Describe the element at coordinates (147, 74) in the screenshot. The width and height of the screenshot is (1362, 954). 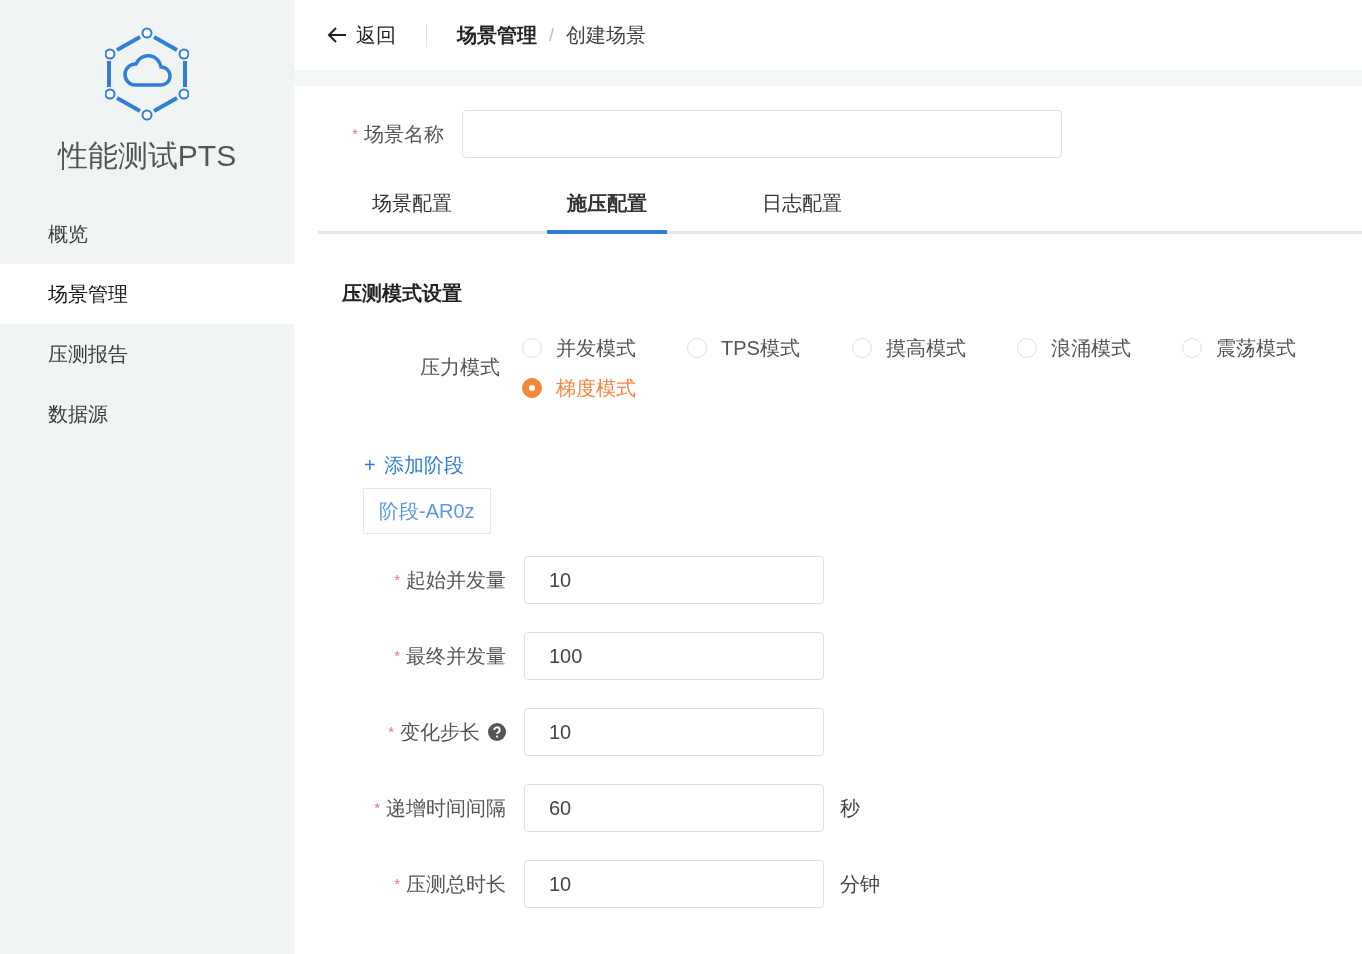
I see `logo-icon` at that location.